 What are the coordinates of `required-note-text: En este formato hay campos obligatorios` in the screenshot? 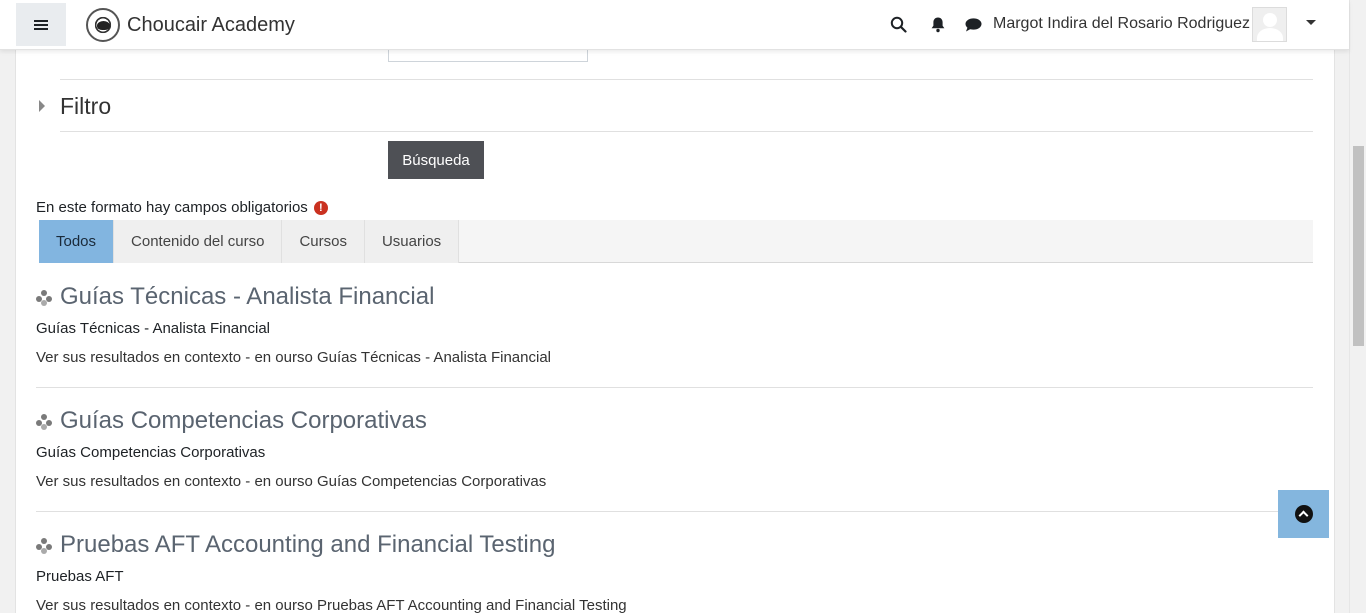 It's located at (172, 207).